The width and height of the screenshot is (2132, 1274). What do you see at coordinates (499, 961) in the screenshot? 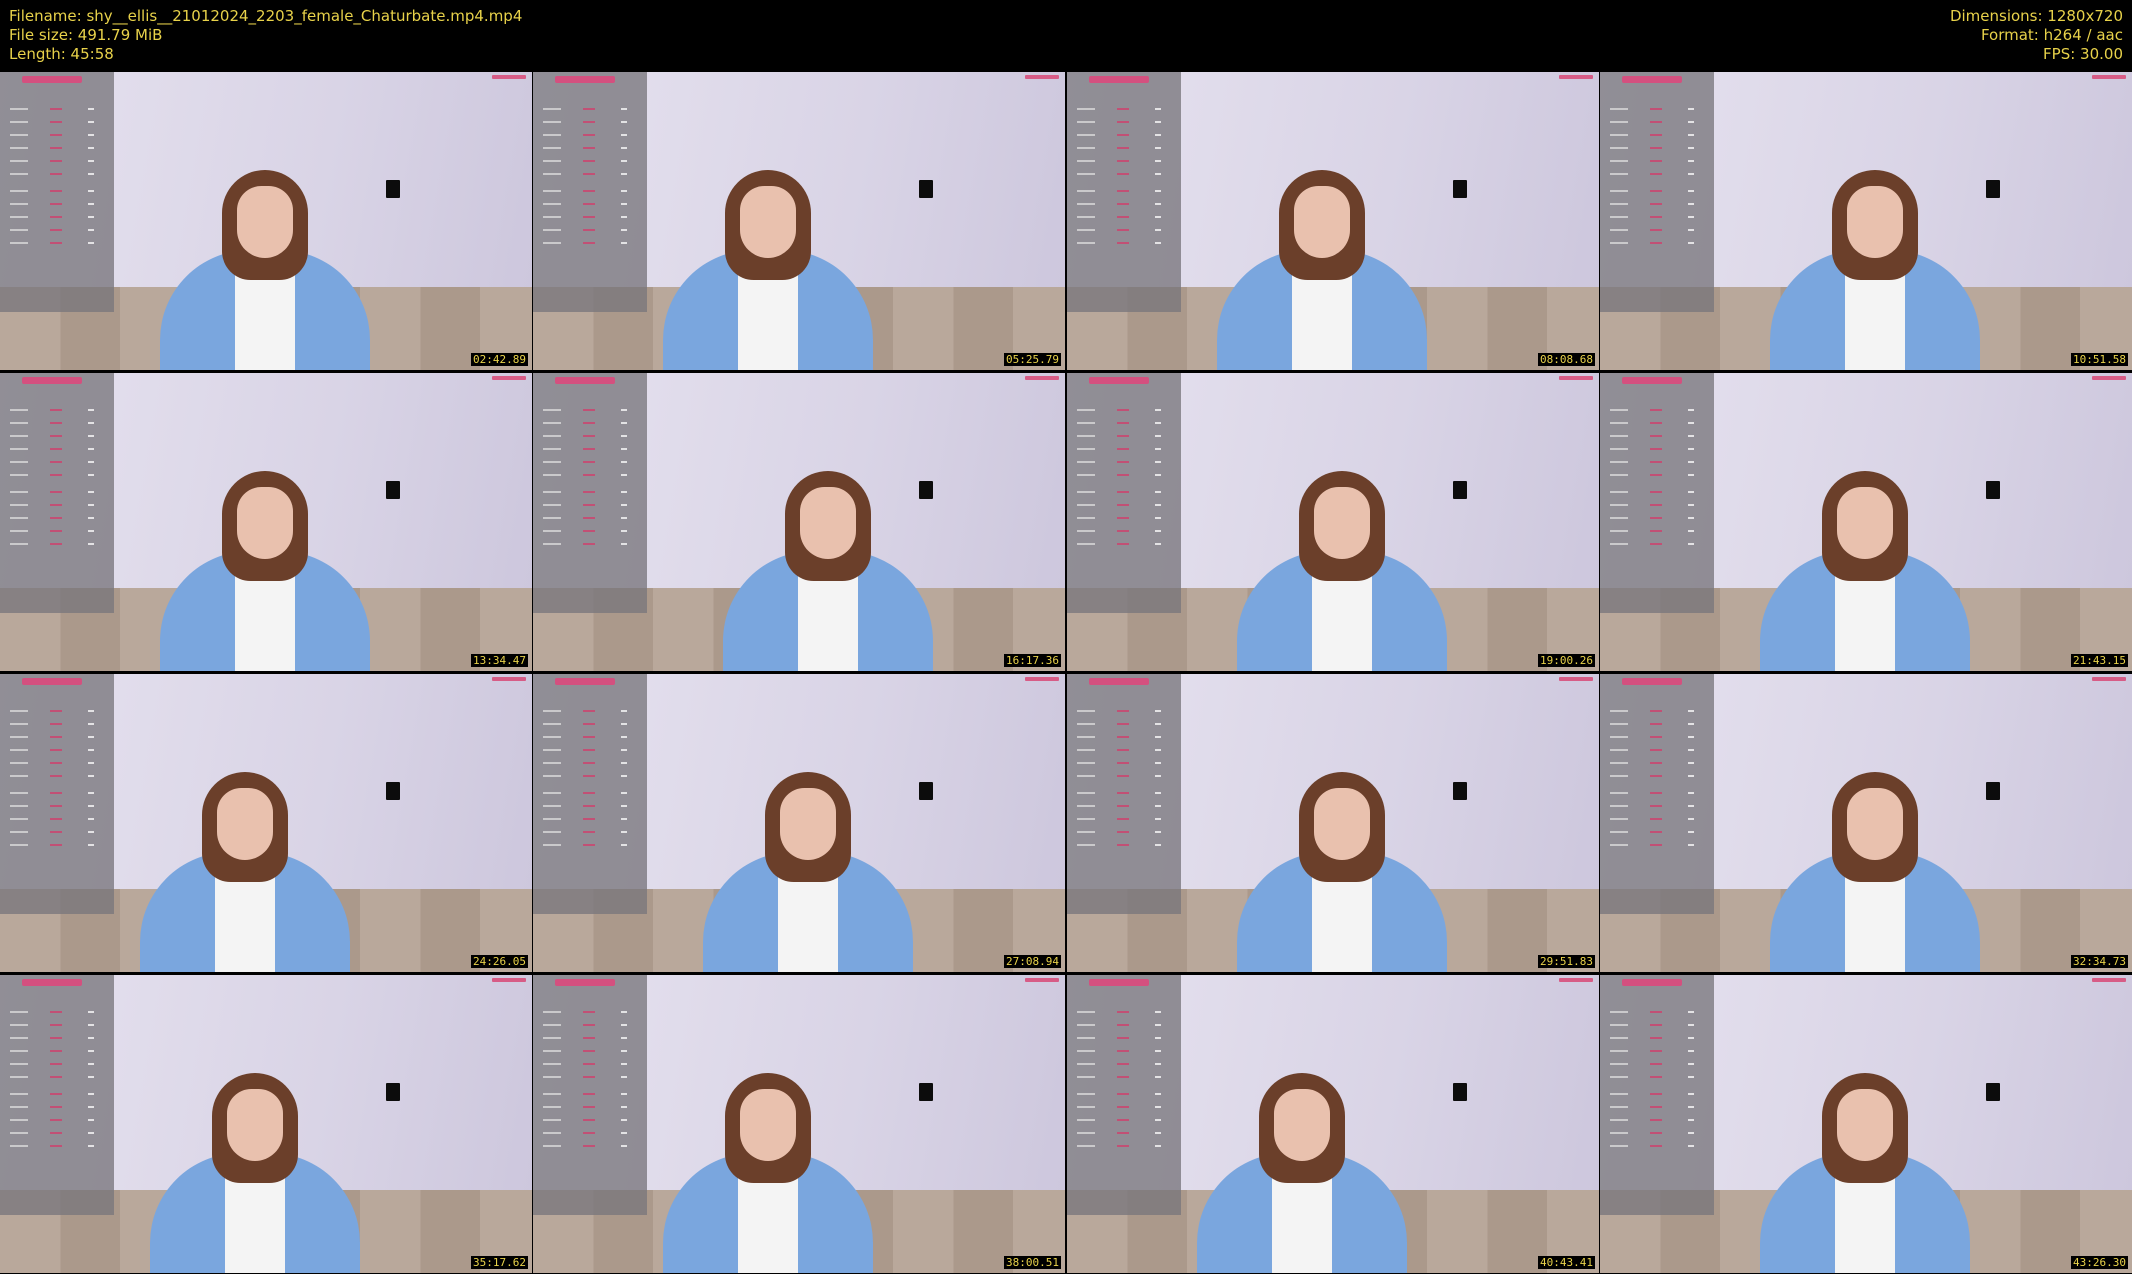
I see `thumbnail-timestamp: 24:26.05` at bounding box center [499, 961].